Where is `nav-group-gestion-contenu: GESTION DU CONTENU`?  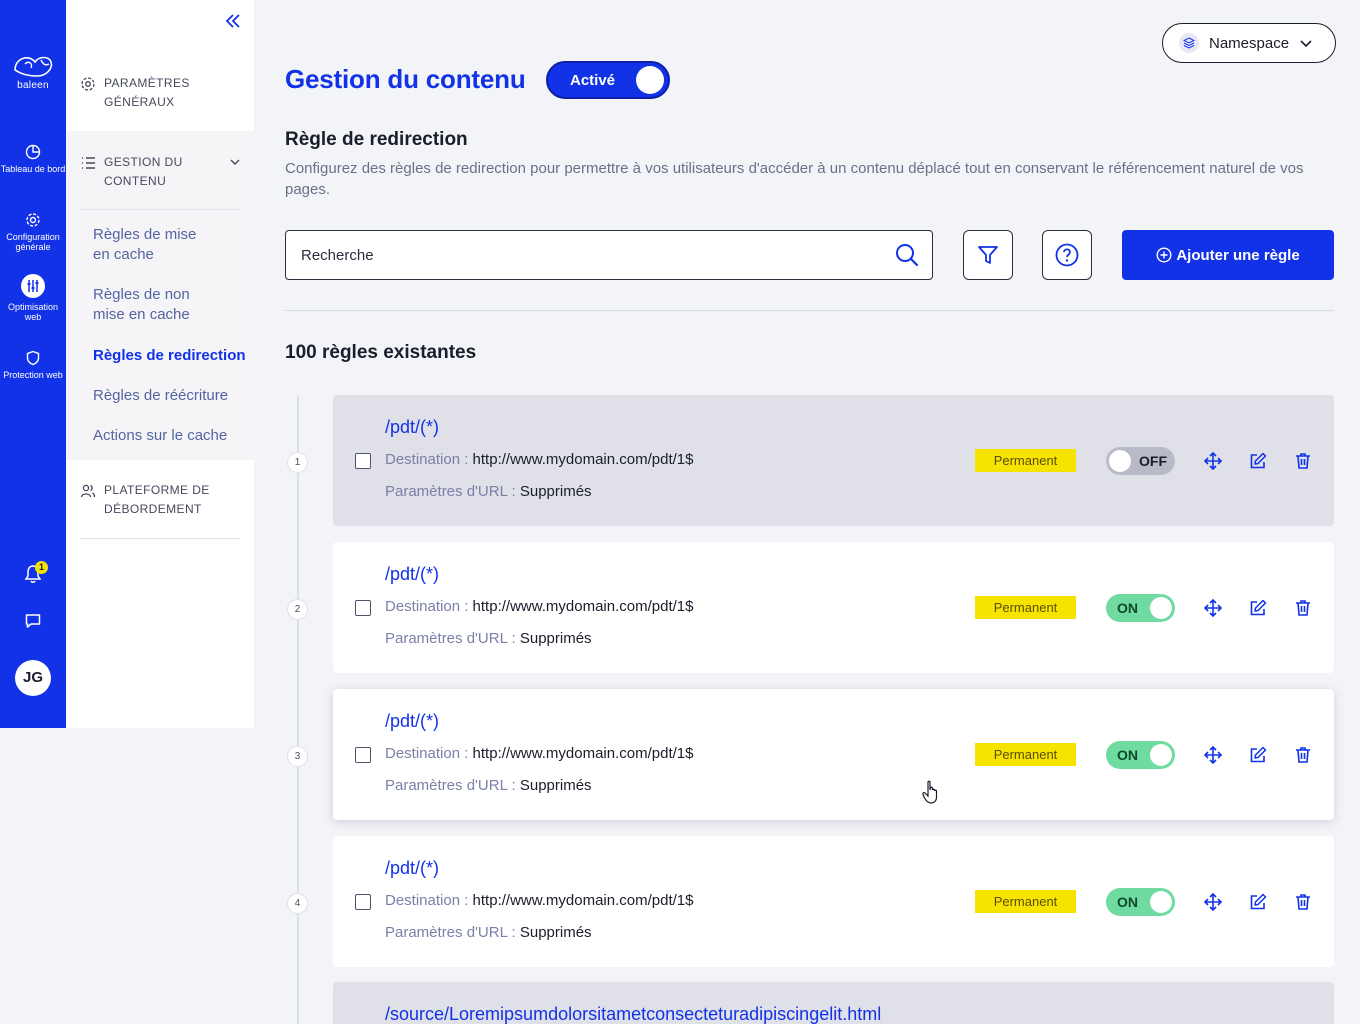
nav-group-gestion-contenu: GESTION DU CONTENU is located at coordinates (142, 172).